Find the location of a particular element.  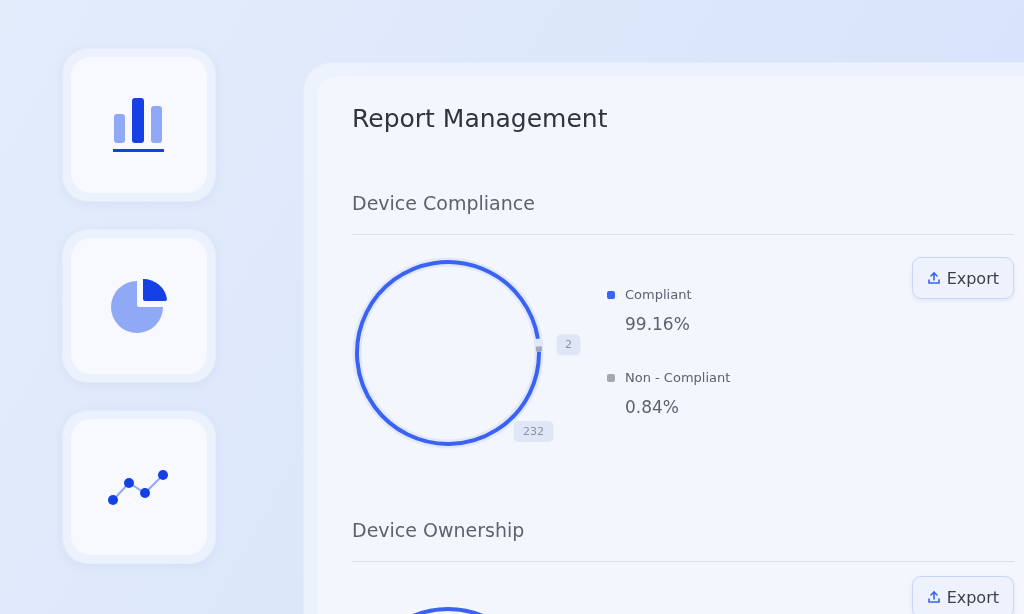

value-label: 232 is located at coordinates (533, 431).